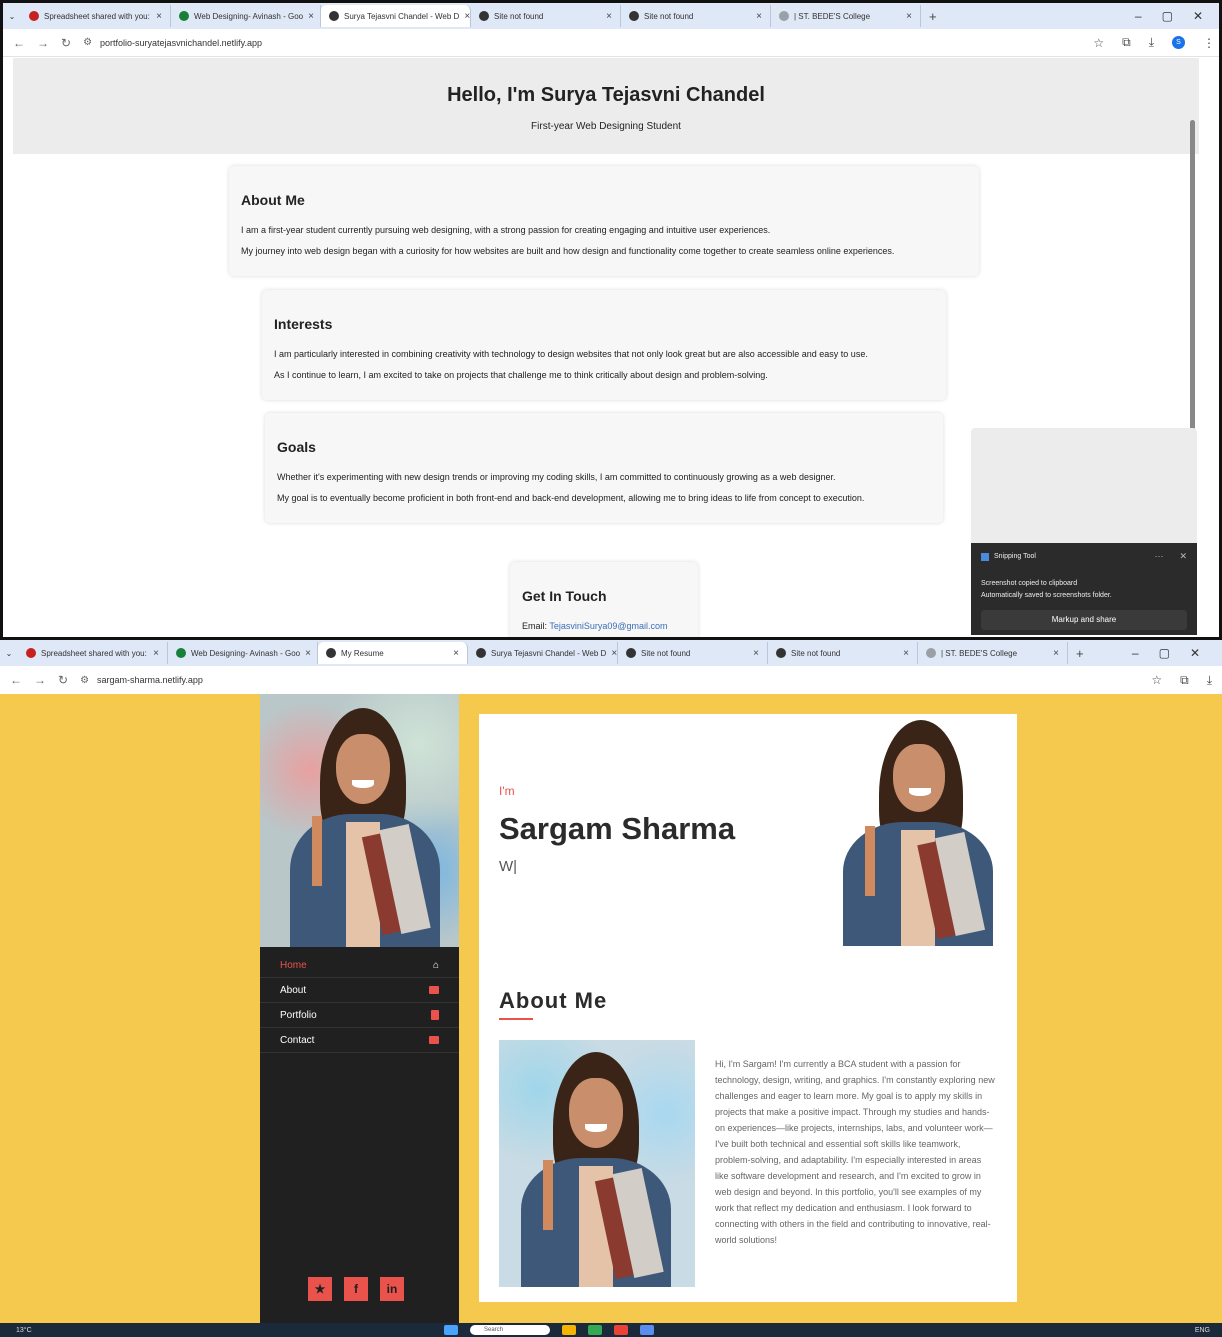 This screenshot has height=1337, width=1222. Describe the element at coordinates (359, 1040) in the screenshot. I see `nav-contact: Contact` at that location.